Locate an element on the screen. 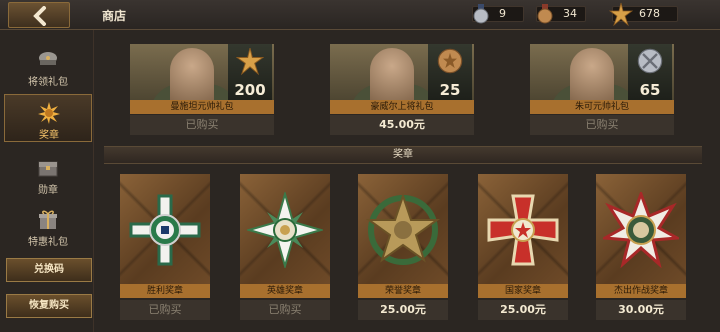 The image size is (720, 332). general-pack-price: 45.00元 is located at coordinates (402, 125).